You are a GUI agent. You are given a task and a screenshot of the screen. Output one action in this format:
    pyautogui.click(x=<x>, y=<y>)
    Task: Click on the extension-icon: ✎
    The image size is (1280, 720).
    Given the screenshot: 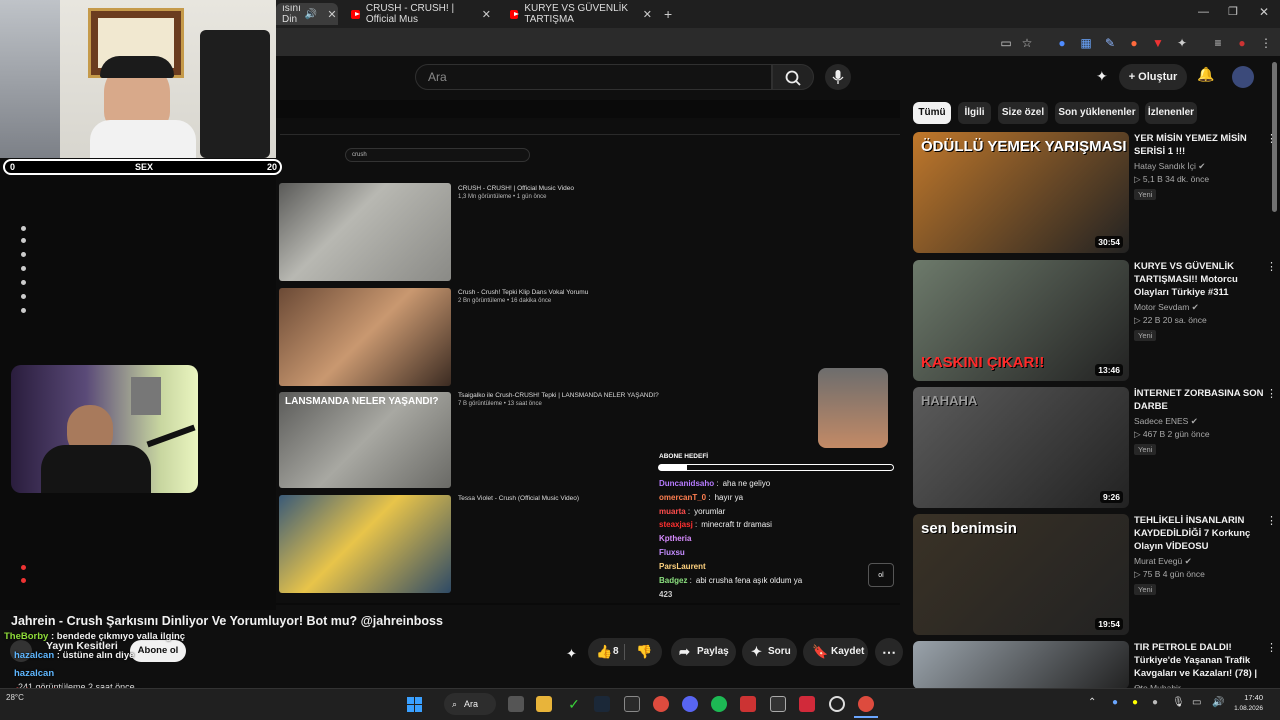 What is the action you would take?
    pyautogui.click(x=1110, y=43)
    